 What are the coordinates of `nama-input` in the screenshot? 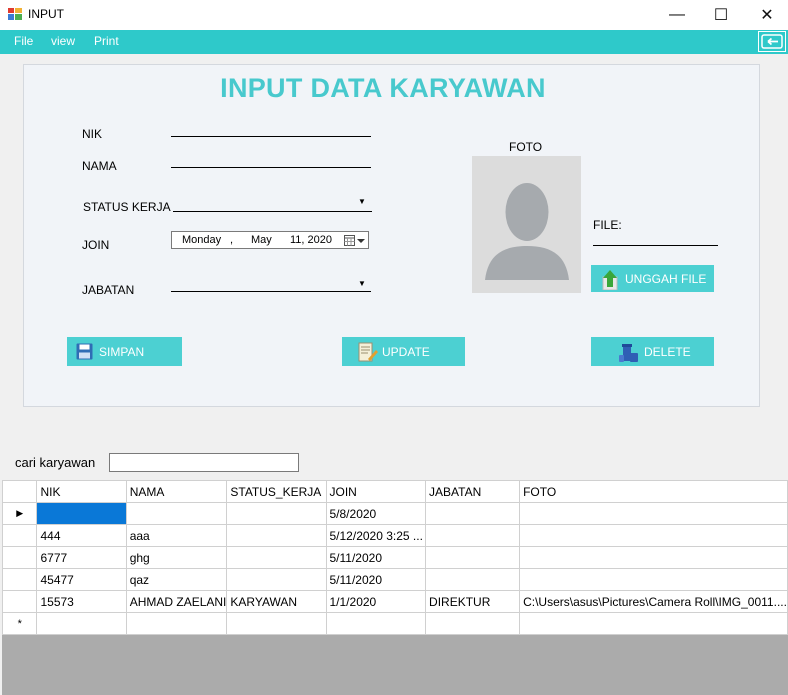 It's located at (271, 167).